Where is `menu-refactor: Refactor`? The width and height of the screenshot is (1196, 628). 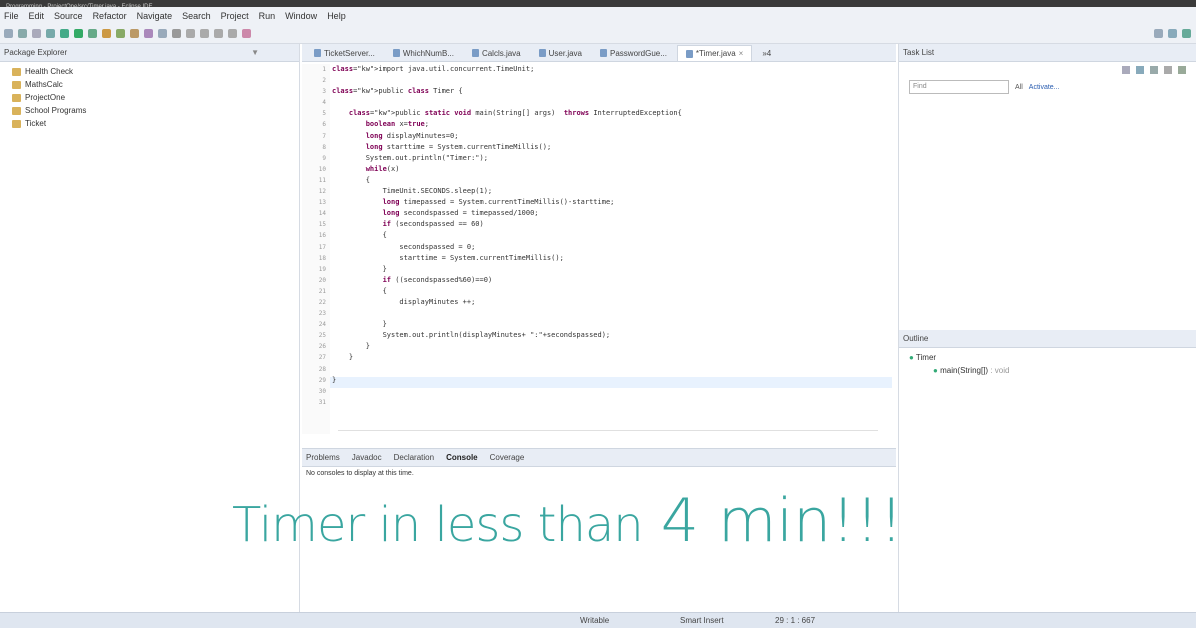
menu-refactor: Refactor is located at coordinates (110, 16).